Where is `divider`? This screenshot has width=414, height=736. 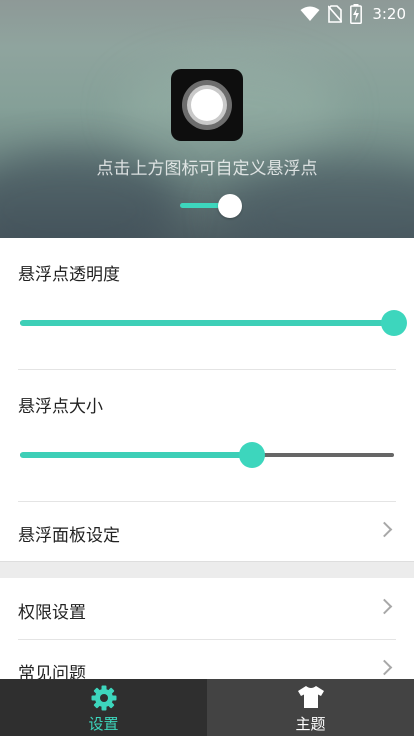 divider is located at coordinates (207, 369).